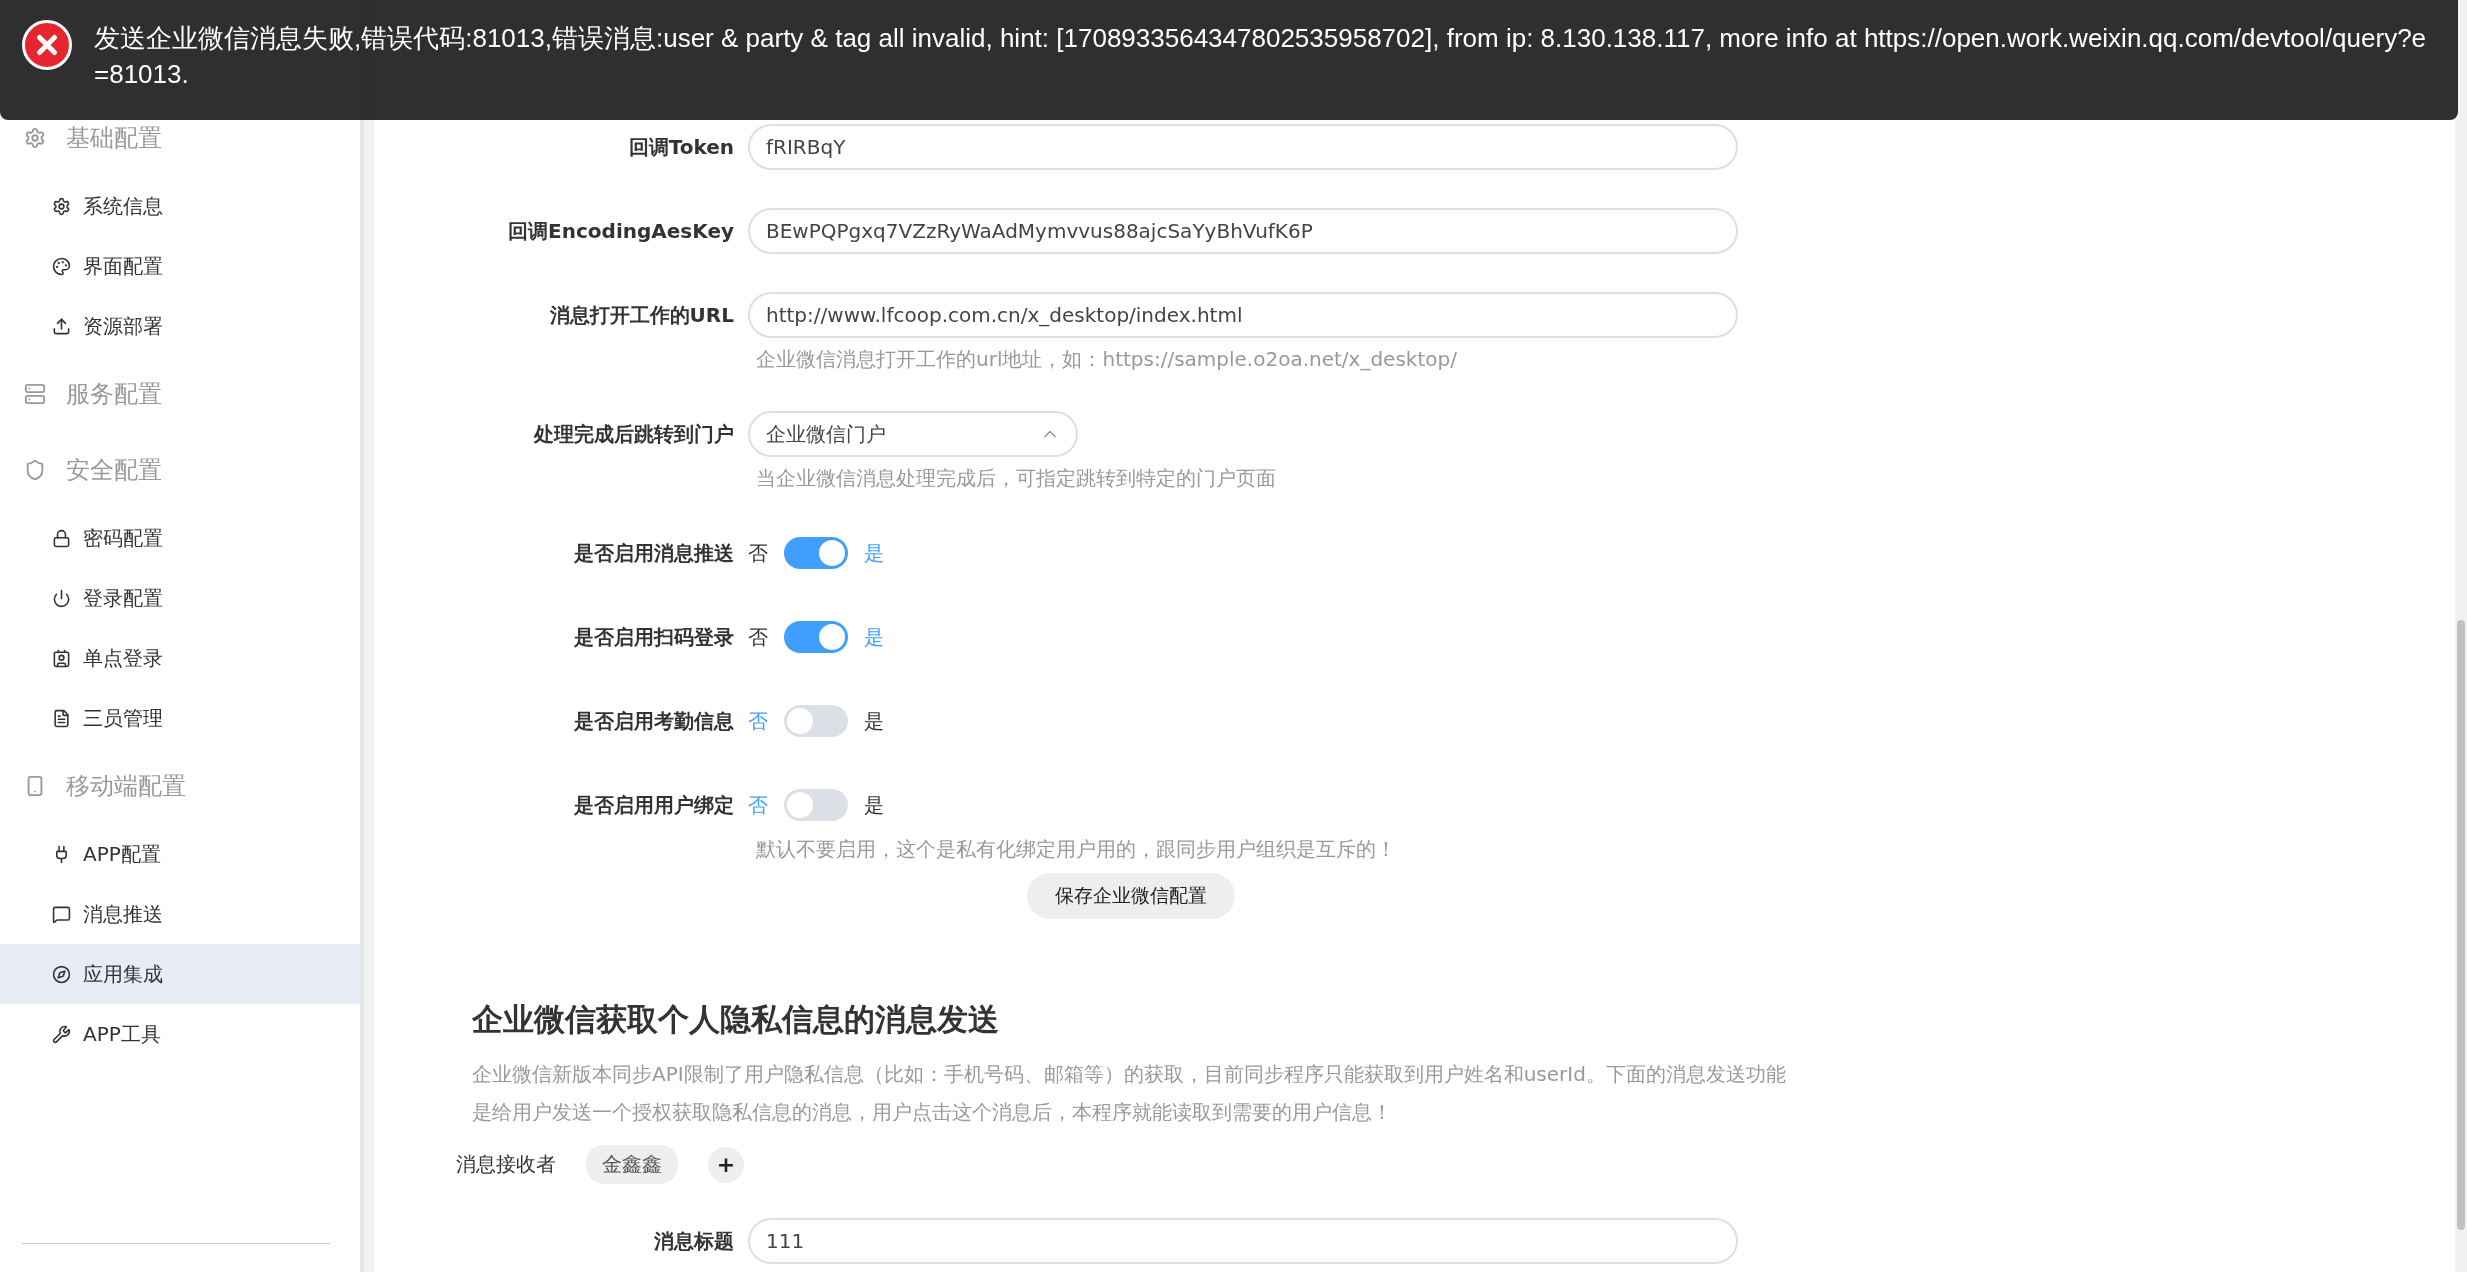  Describe the element at coordinates (61, 974) in the screenshot. I see `compass-icon` at that location.